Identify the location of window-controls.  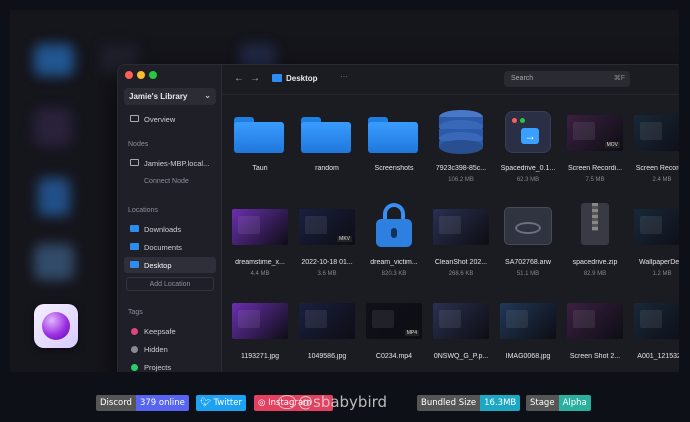
(141, 75).